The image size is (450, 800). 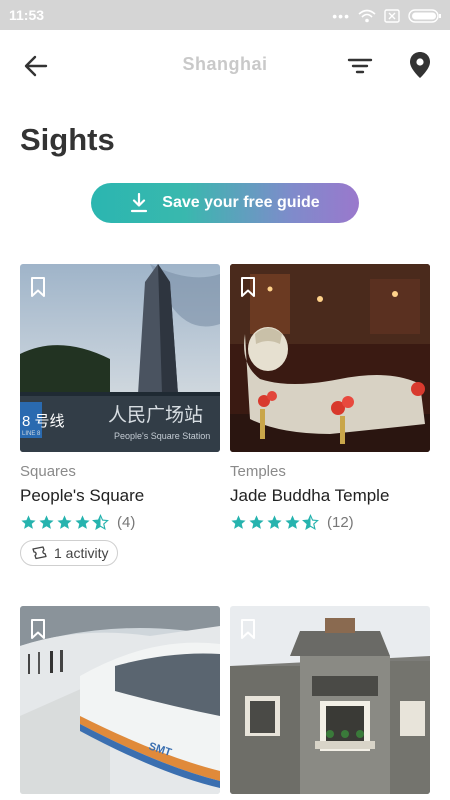 What do you see at coordinates (330, 358) in the screenshot?
I see `sight-photo-jade-buddha-temple` at bounding box center [330, 358].